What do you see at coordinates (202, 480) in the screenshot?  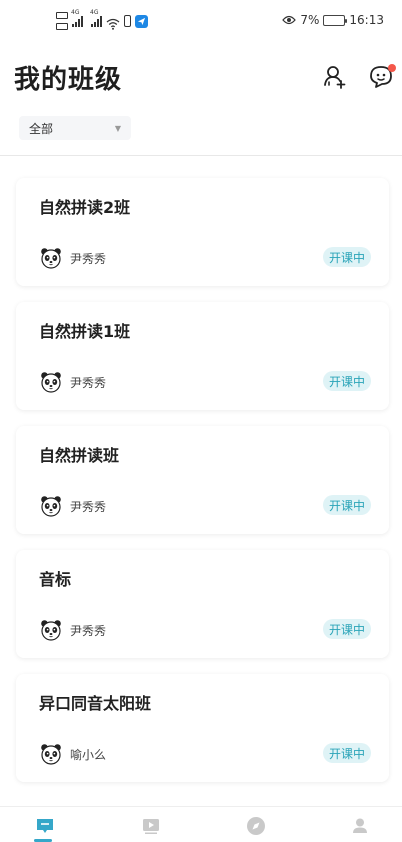 I see `class-card: 自然拼读班 尹秀秀 开课中` at bounding box center [202, 480].